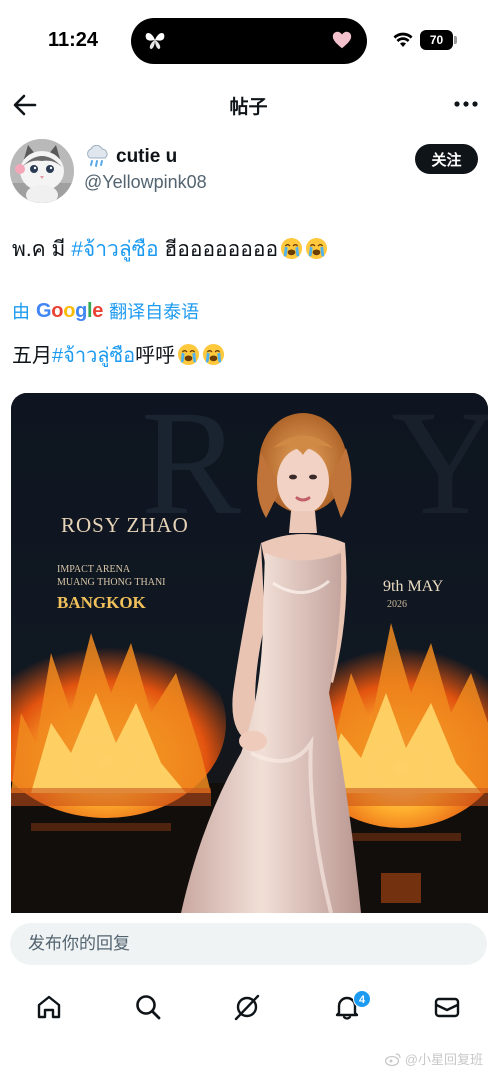 The image size is (497, 1080). Describe the element at coordinates (125, 525) in the screenshot. I see `poster-artist-name: ROSY ZHAO` at that location.